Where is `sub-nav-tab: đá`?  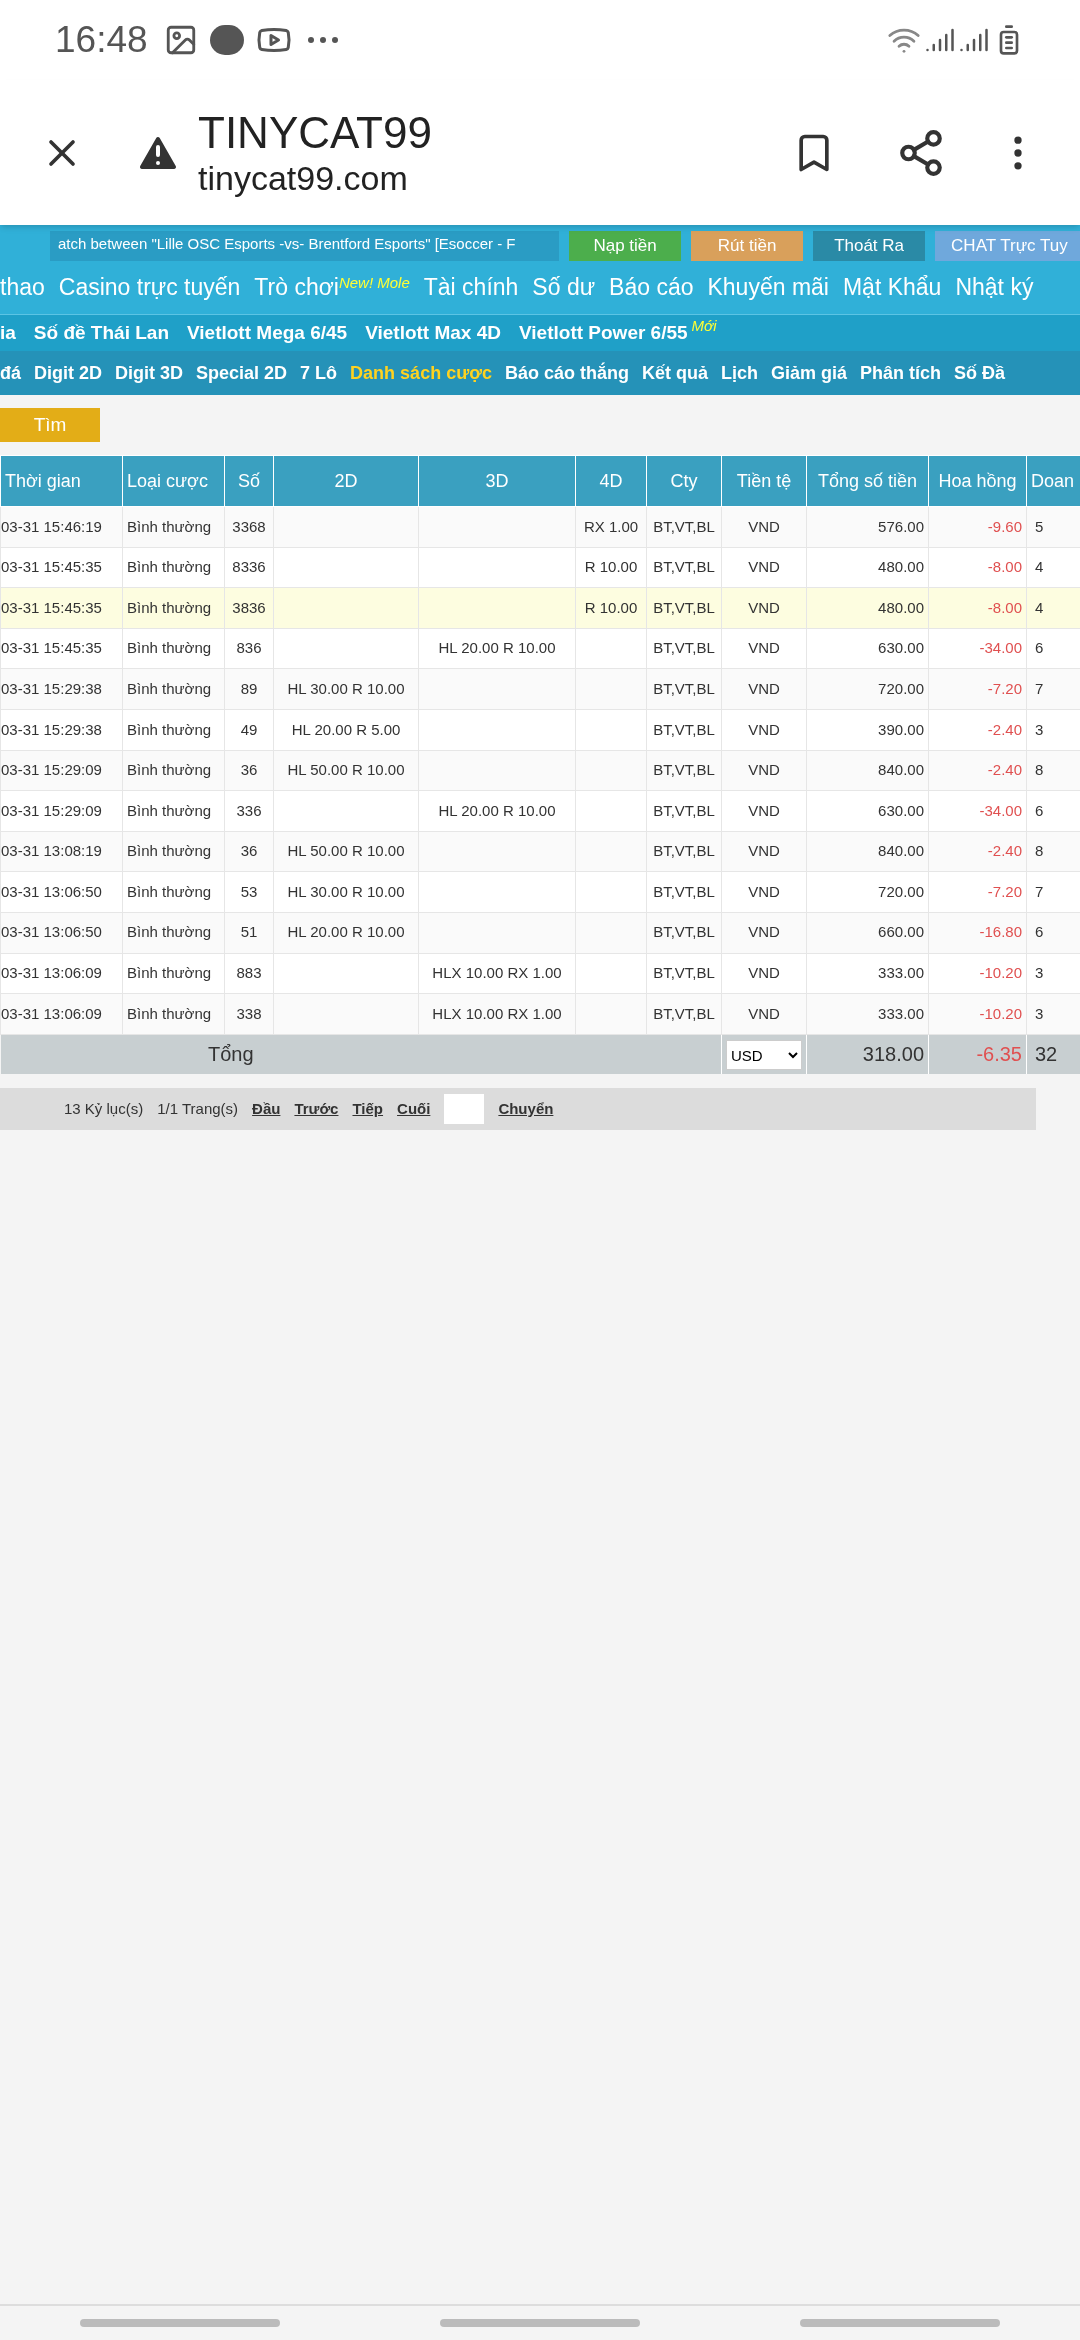 sub-nav-tab: đá is located at coordinates (10, 373).